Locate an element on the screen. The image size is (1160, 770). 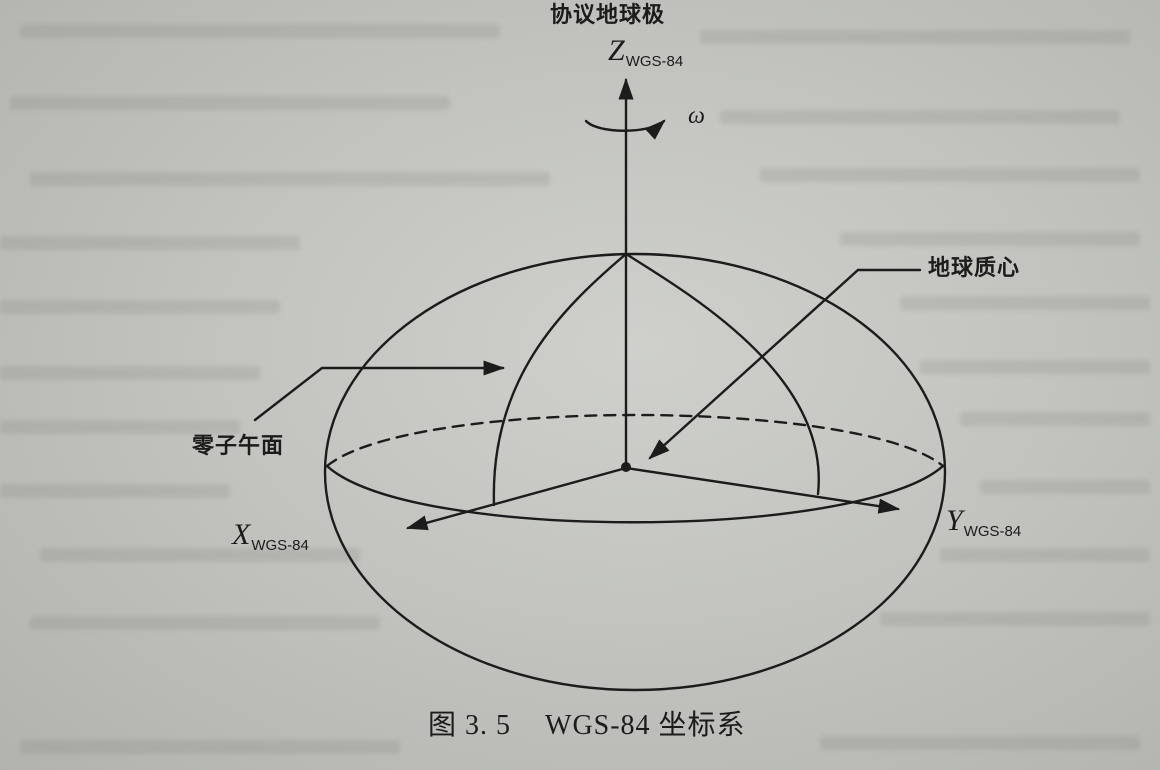
zero-meridian-leader is located at coordinates (379, 391).